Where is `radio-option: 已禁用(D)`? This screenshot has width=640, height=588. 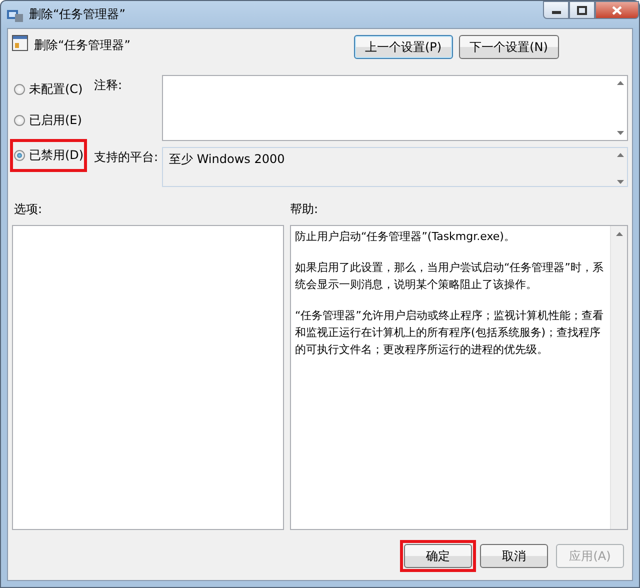
radio-option: 已禁用(D) is located at coordinates (48, 155).